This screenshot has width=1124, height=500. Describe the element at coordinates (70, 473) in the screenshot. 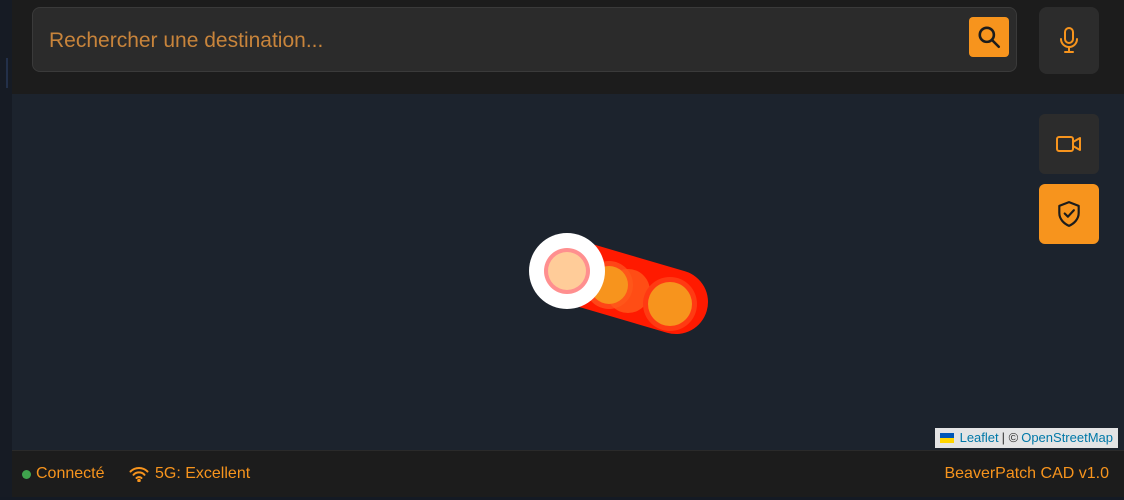

I see `connection-label: Connecté` at that location.